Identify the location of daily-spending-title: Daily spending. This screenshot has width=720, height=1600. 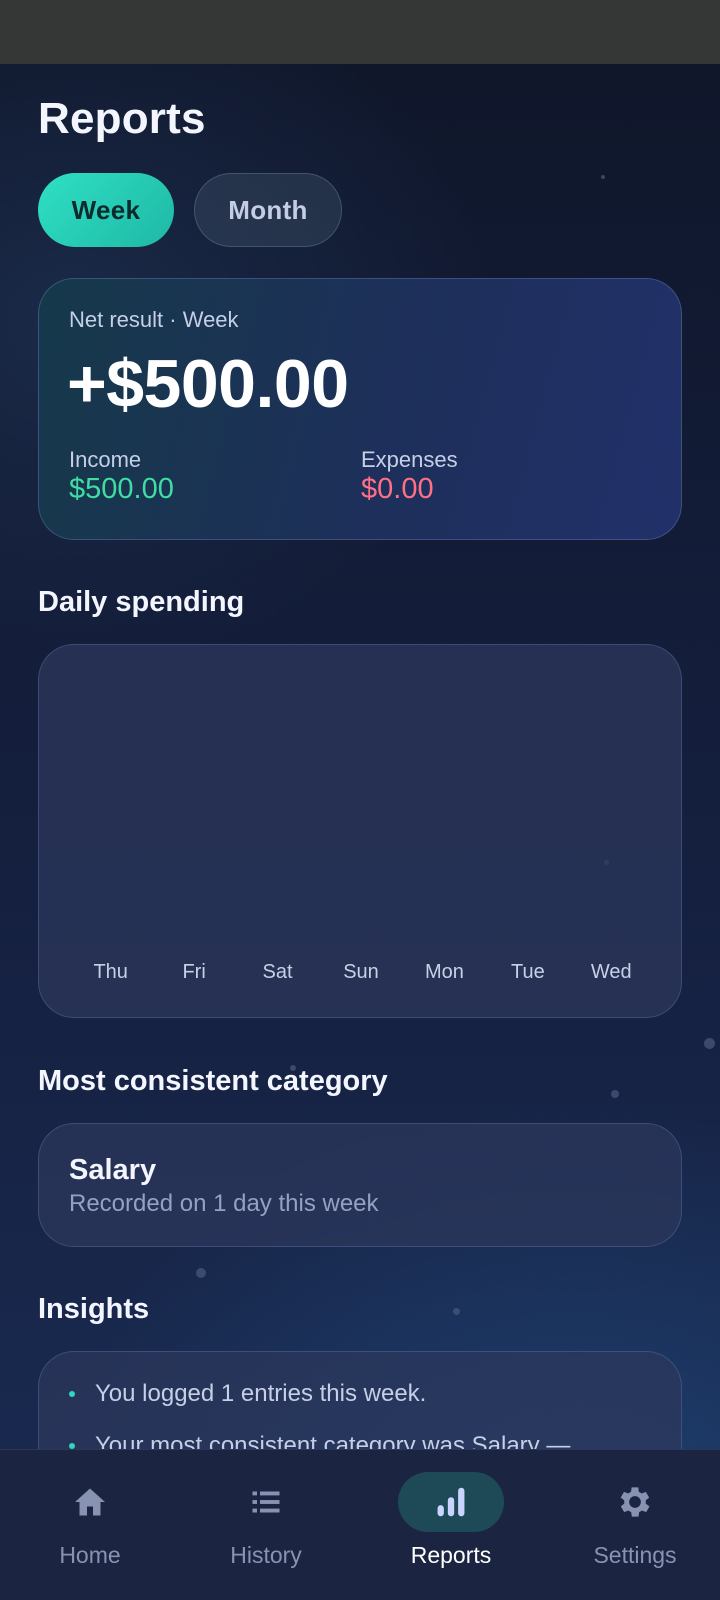
(141, 602).